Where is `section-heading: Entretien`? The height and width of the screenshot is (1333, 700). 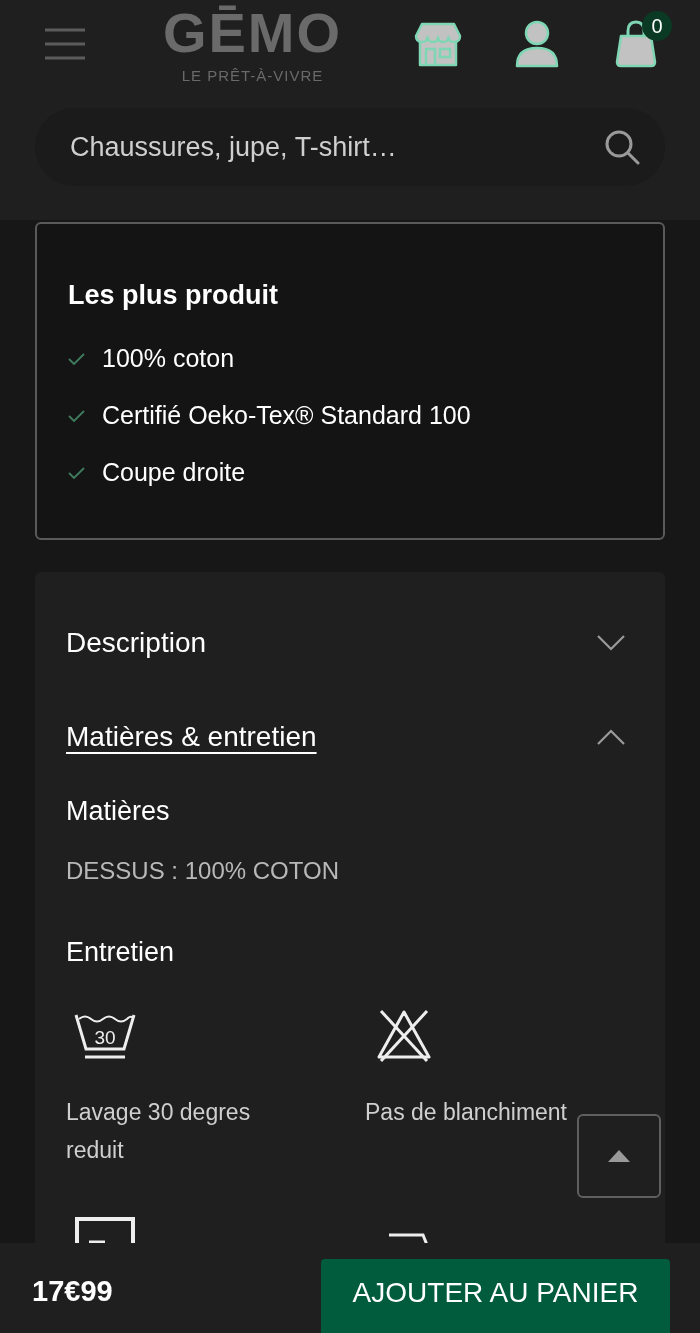
section-heading: Entretien is located at coordinates (120, 952).